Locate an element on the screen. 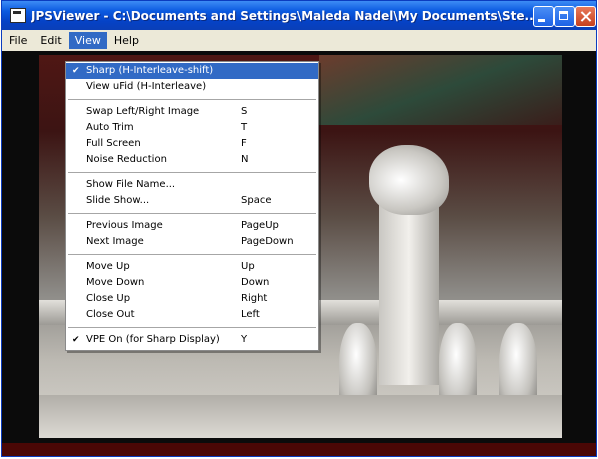  view-menu-item-shortcut: N is located at coordinates (245, 159).